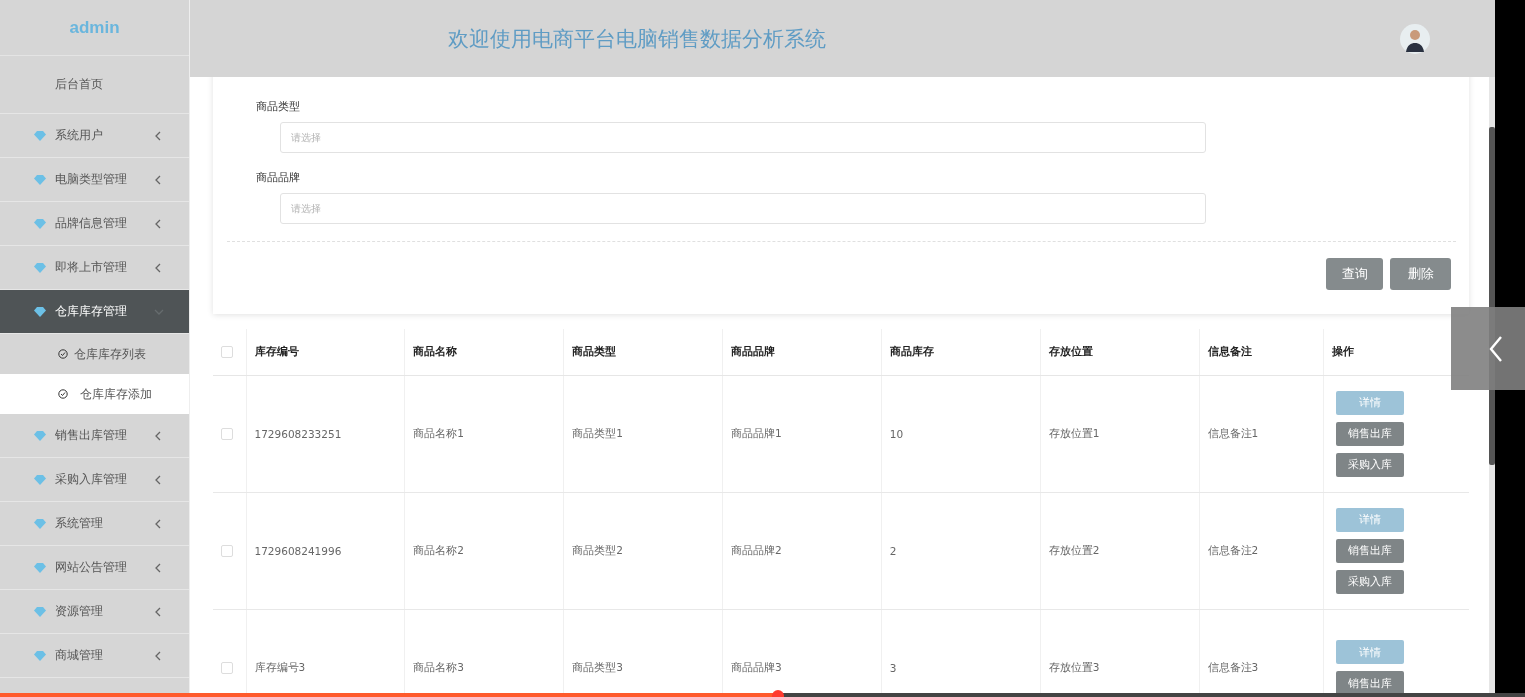  I want to click on table-cell: 商品品牌2, so click(756, 549).